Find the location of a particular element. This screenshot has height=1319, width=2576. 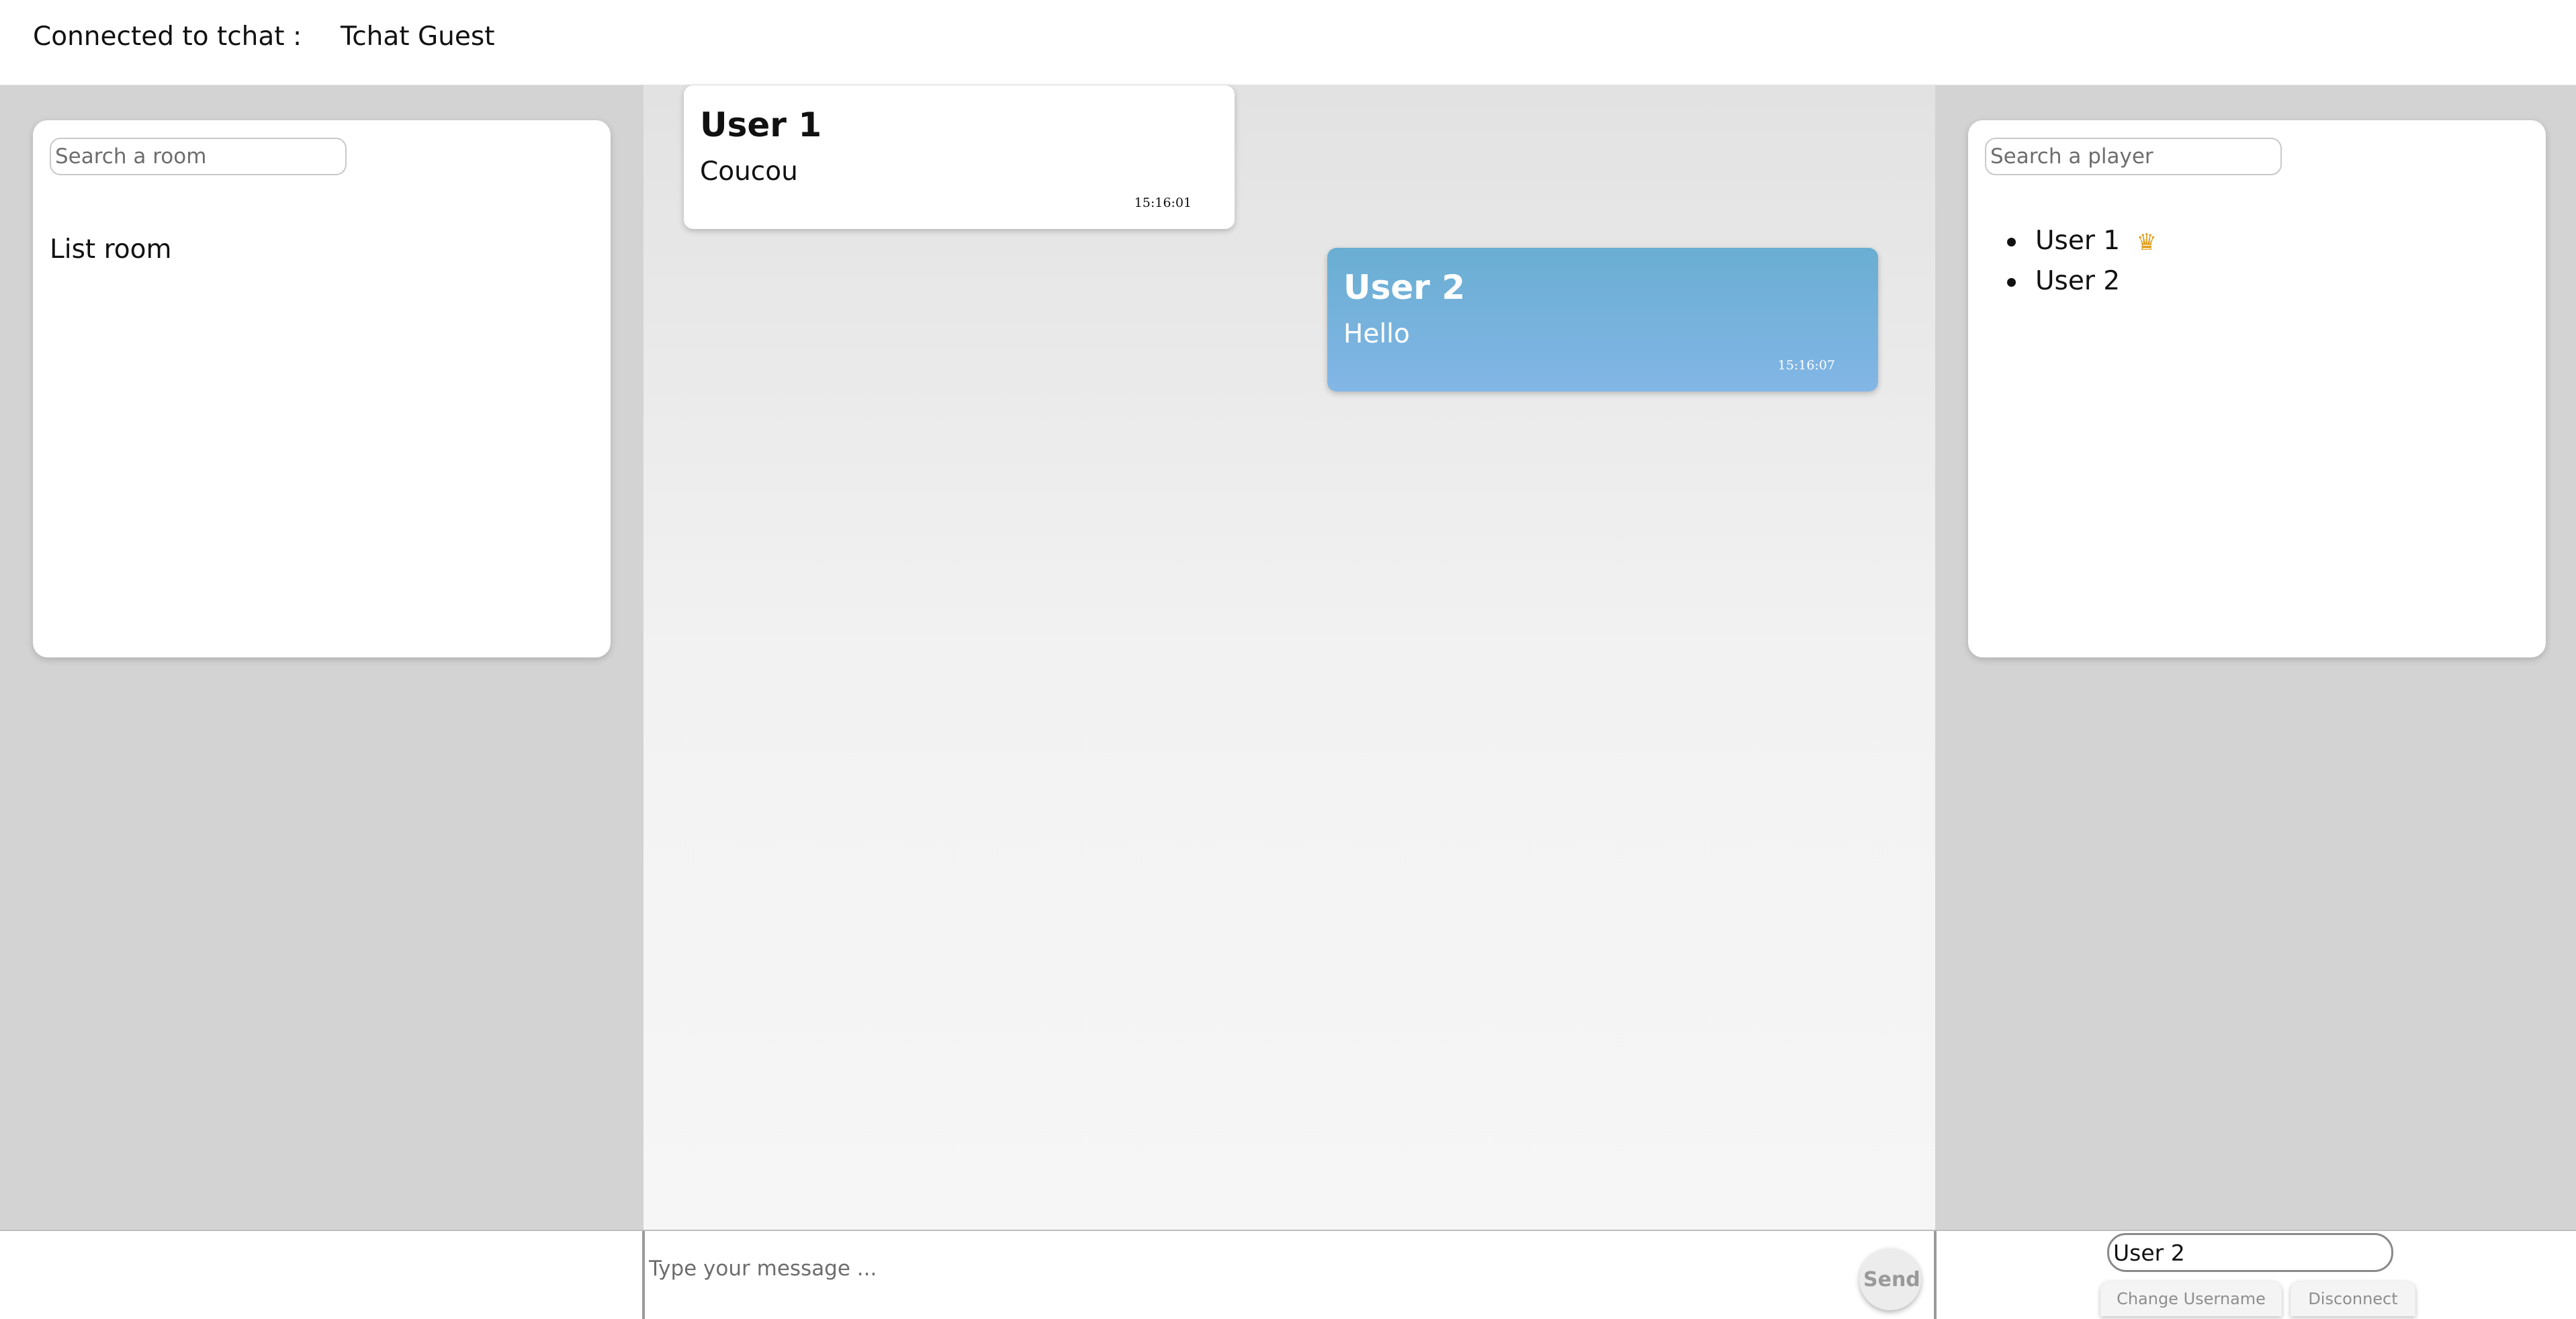

room-search-input is located at coordinates (199, 156).